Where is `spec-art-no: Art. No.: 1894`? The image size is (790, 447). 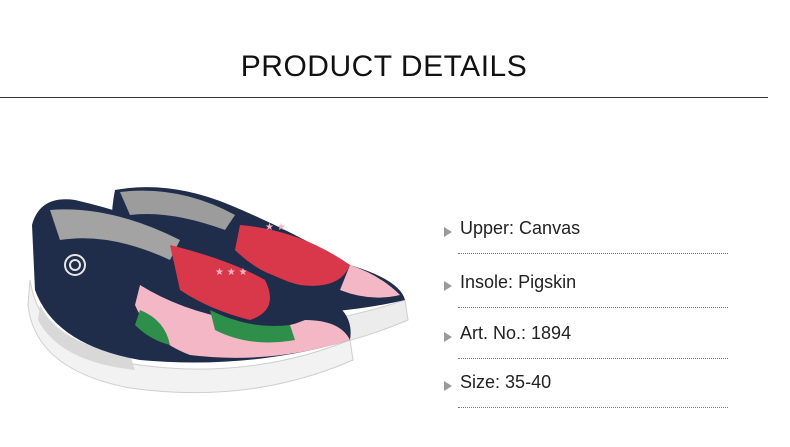
spec-art-no: Art. No.: 1894 is located at coordinates (586, 341).